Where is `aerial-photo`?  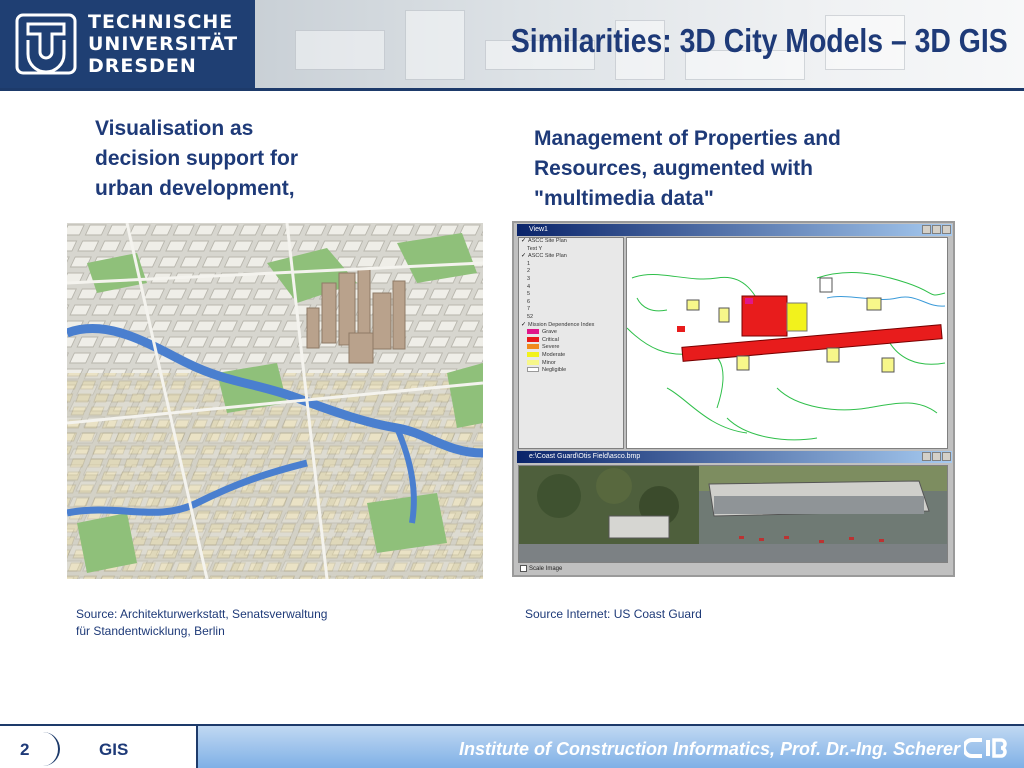
aerial-photo is located at coordinates (733, 514).